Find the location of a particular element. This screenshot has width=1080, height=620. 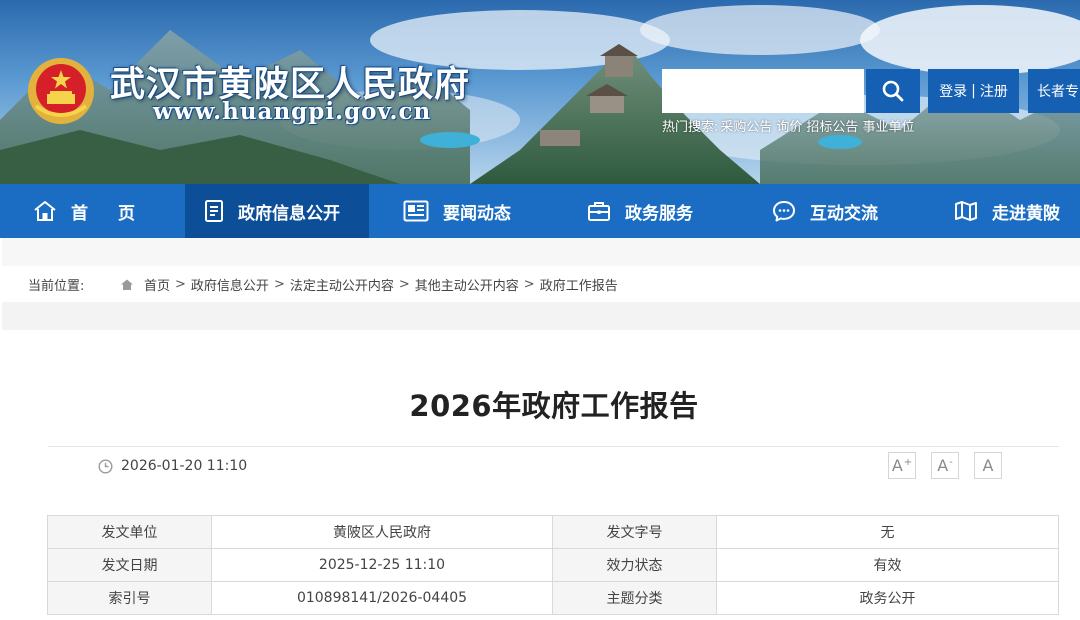

table-value-cell: 政务公开 is located at coordinates (887, 598).